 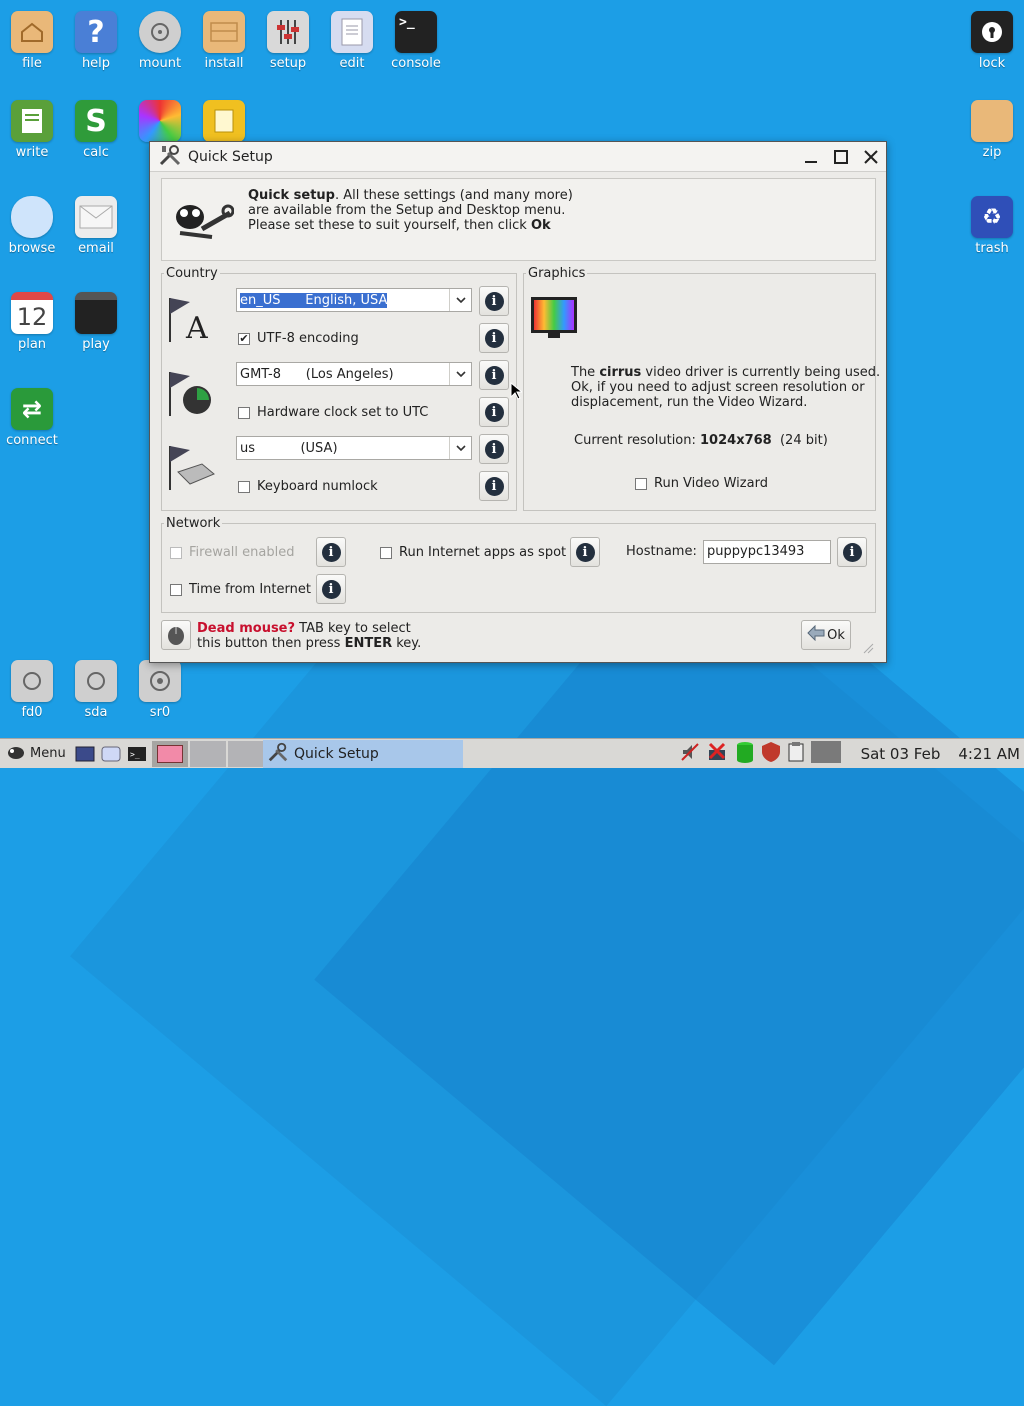 I want to click on resolution-bits: (24 bit), so click(x=799, y=440).